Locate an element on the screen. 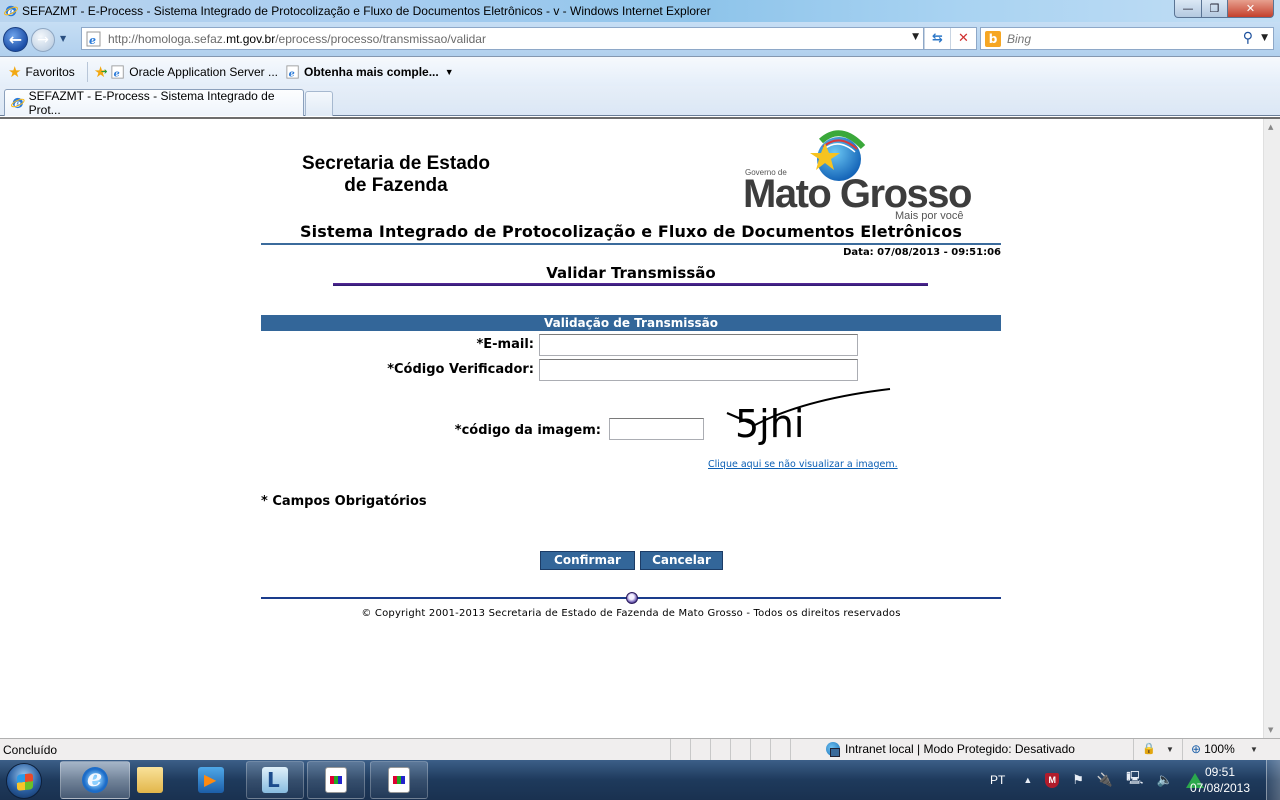 The width and height of the screenshot is (1280, 800). language-indicator: PT is located at coordinates (997, 780).